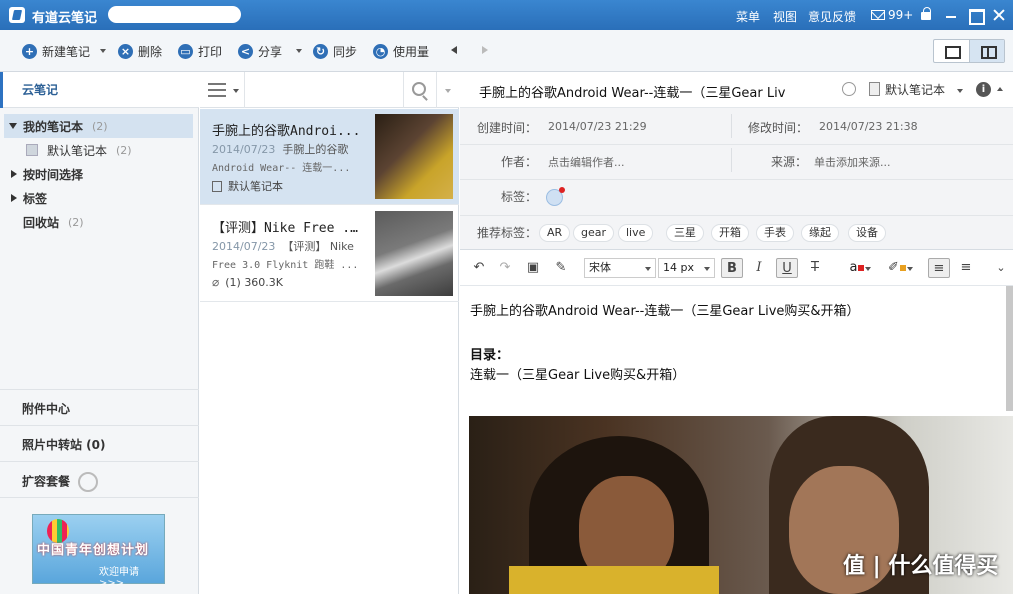 The width and height of the screenshot is (1013, 594). I want to click on new-note-button: + 新建笔记, so click(64, 51).